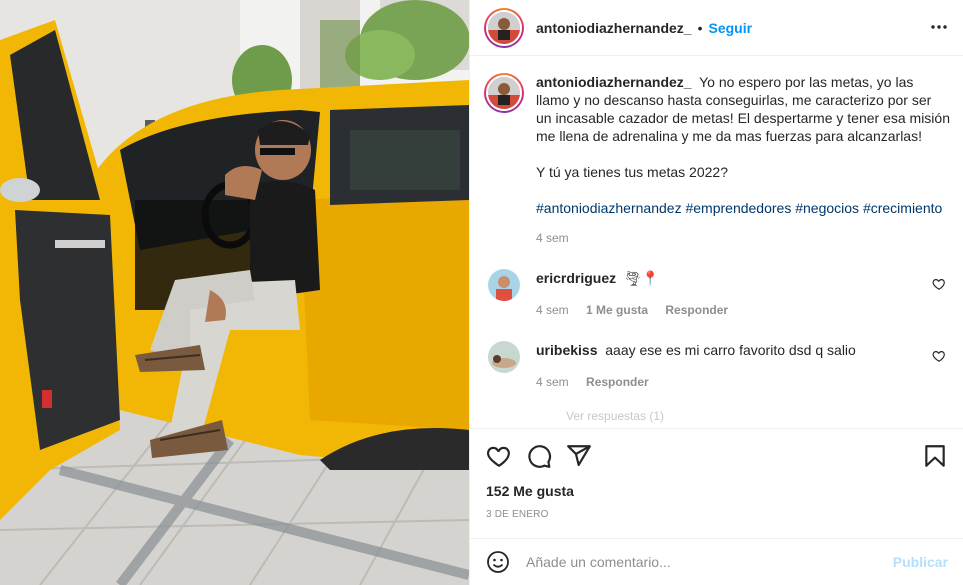 Image resolution: width=963 pixels, height=585 pixels. Describe the element at coordinates (939, 27) in the screenshot. I see `more-options-icon` at that location.